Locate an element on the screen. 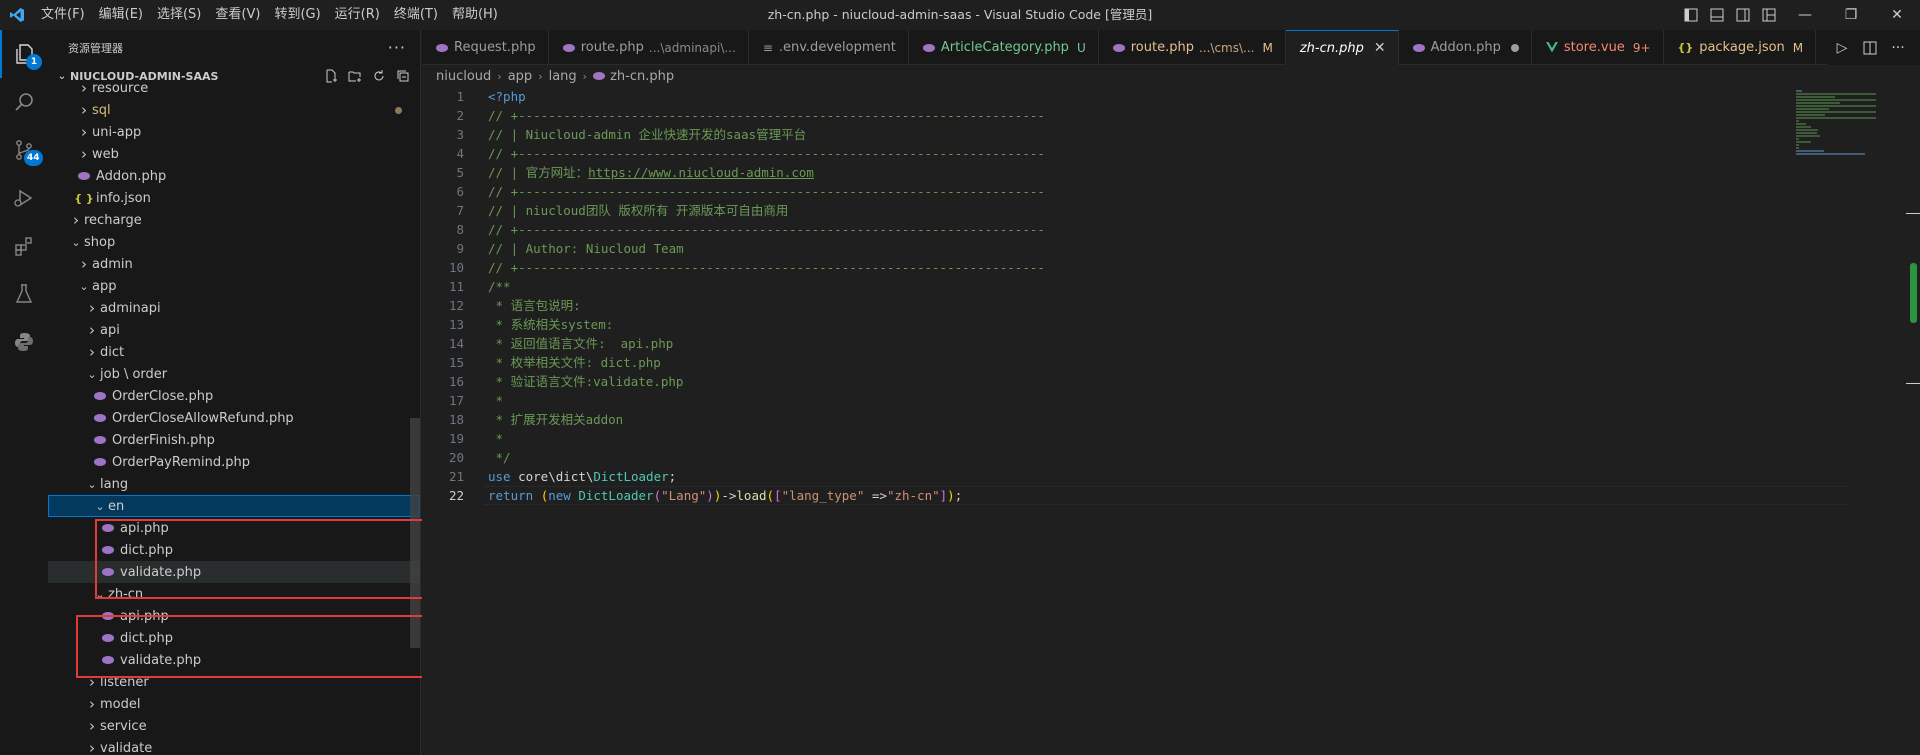 This screenshot has width=1920, height=755. menu-terminal: 终端(T) is located at coordinates (416, 15).